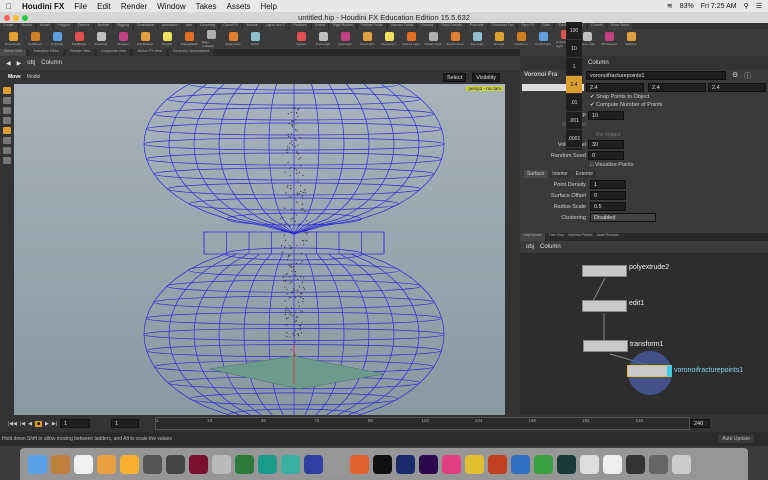  What do you see at coordinates (43, 6) in the screenshot?
I see `app-menu: Houdini FX` at bounding box center [43, 6].